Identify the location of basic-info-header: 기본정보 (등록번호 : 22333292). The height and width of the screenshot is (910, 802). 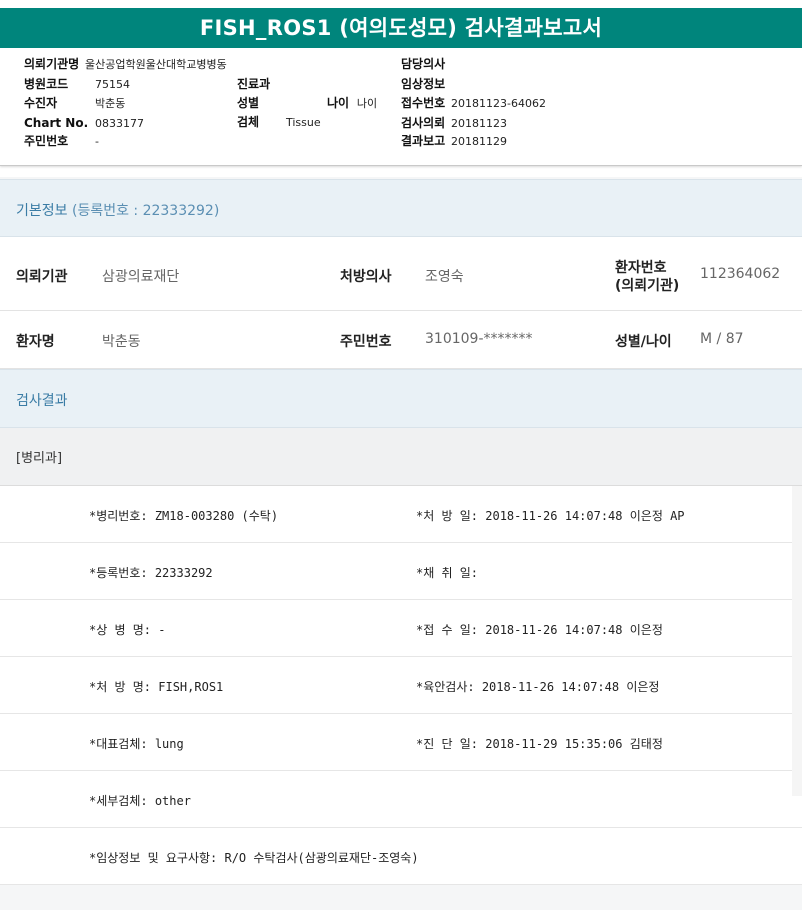
(401, 208).